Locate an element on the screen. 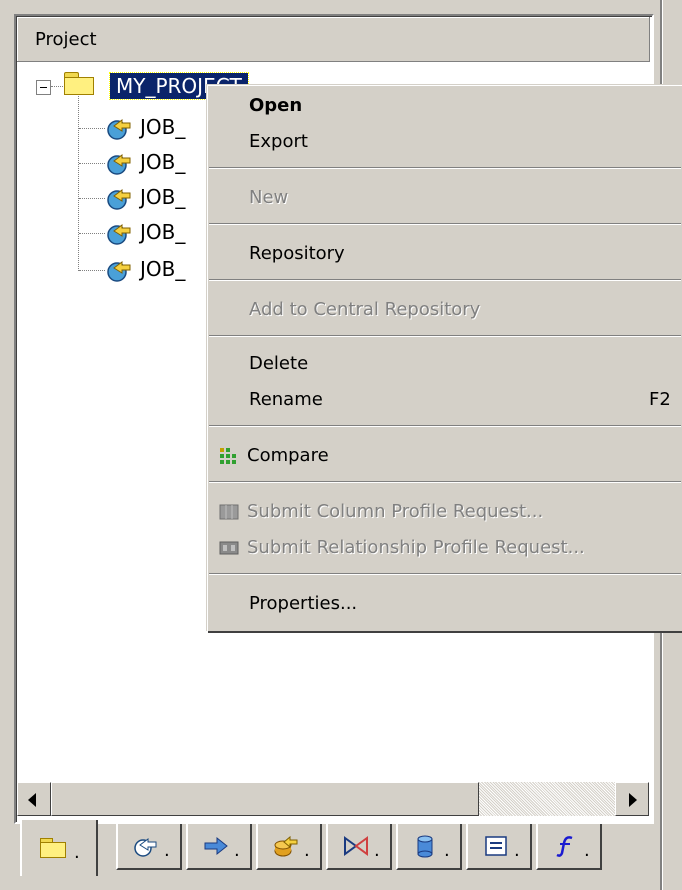  compare-icon is located at coordinates (228, 456).